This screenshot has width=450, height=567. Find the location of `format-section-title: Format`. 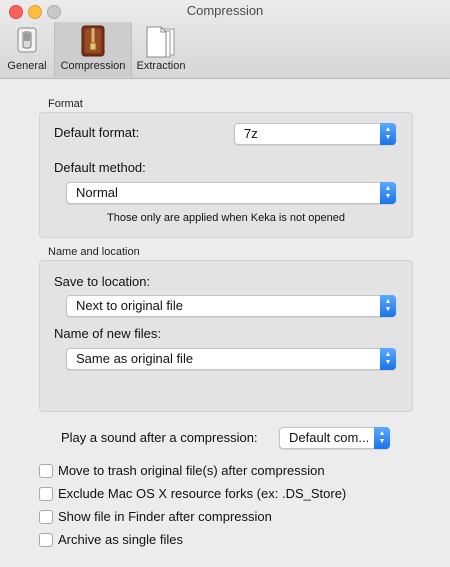

format-section-title: Format is located at coordinates (65, 104).